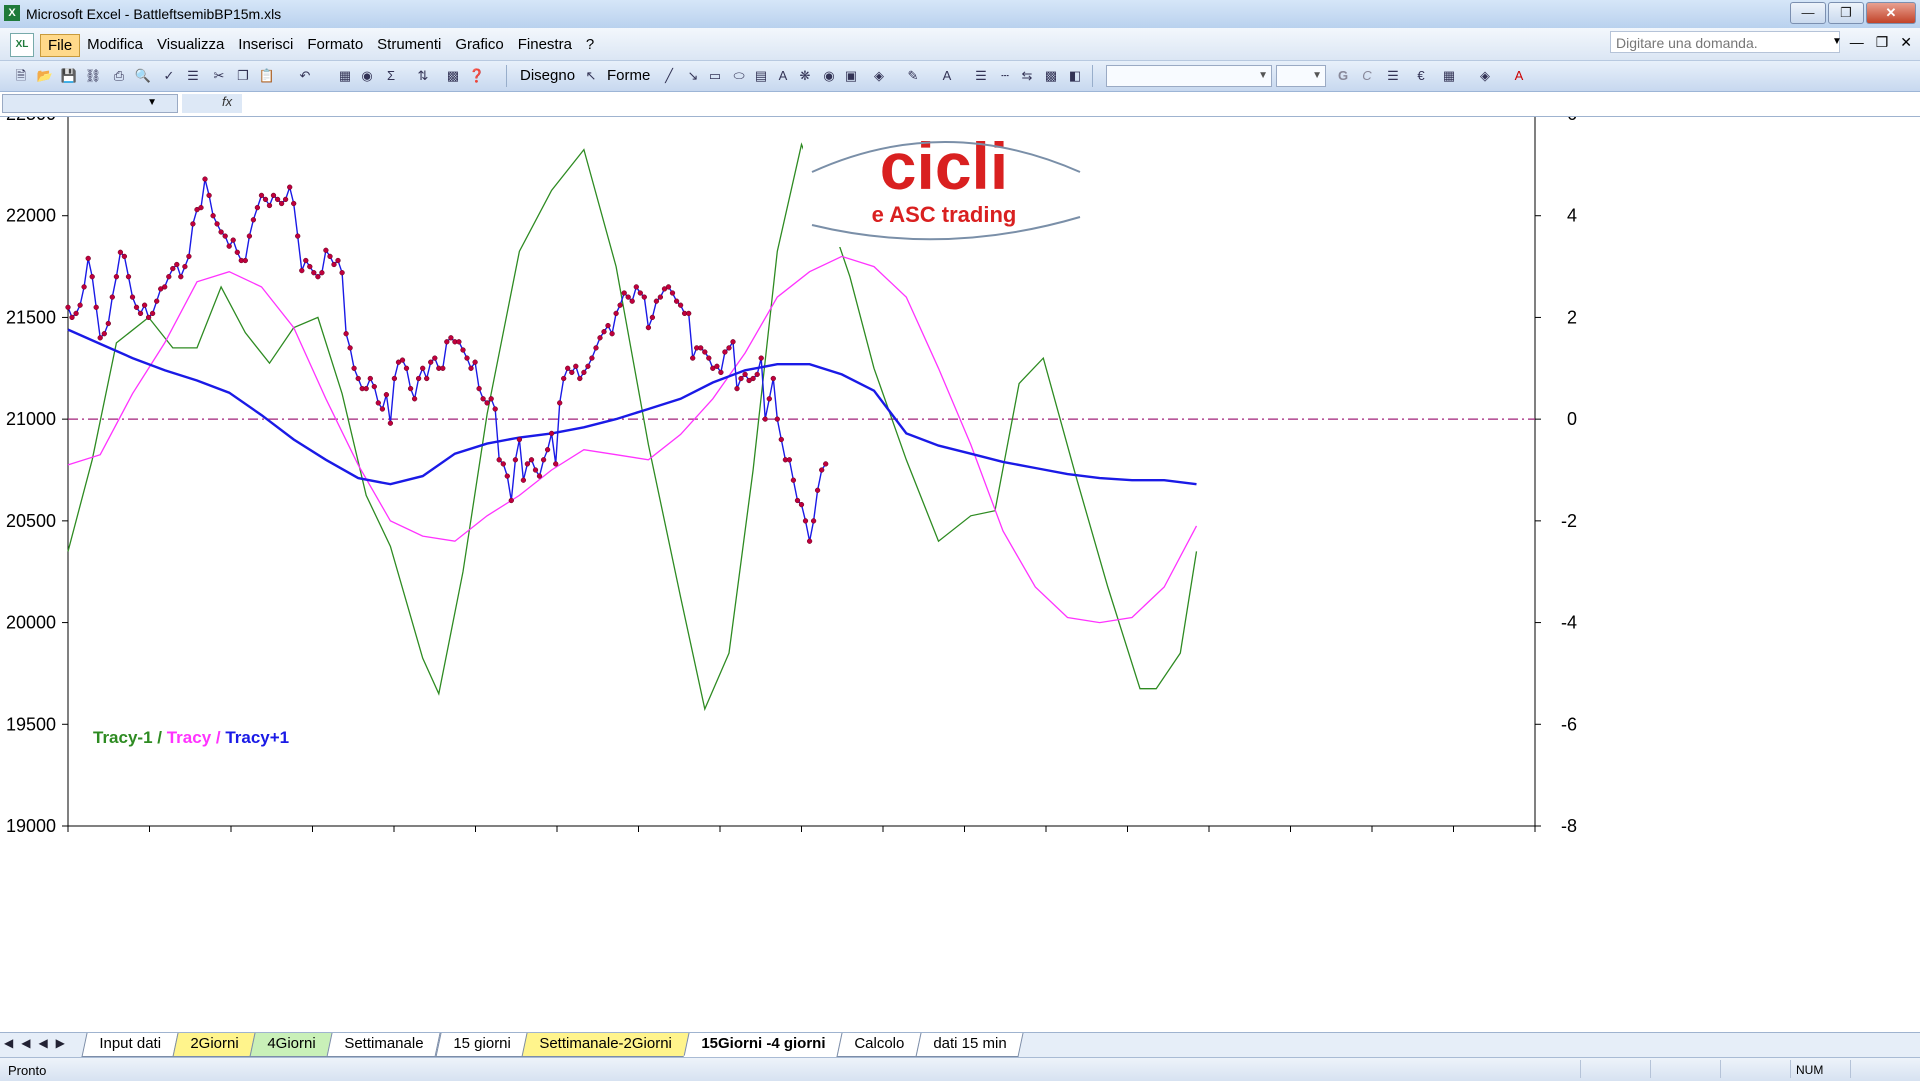 The height and width of the screenshot is (1081, 1920). Describe the element at coordinates (335, 45) in the screenshot. I see `menu-formato: Formato` at that location.